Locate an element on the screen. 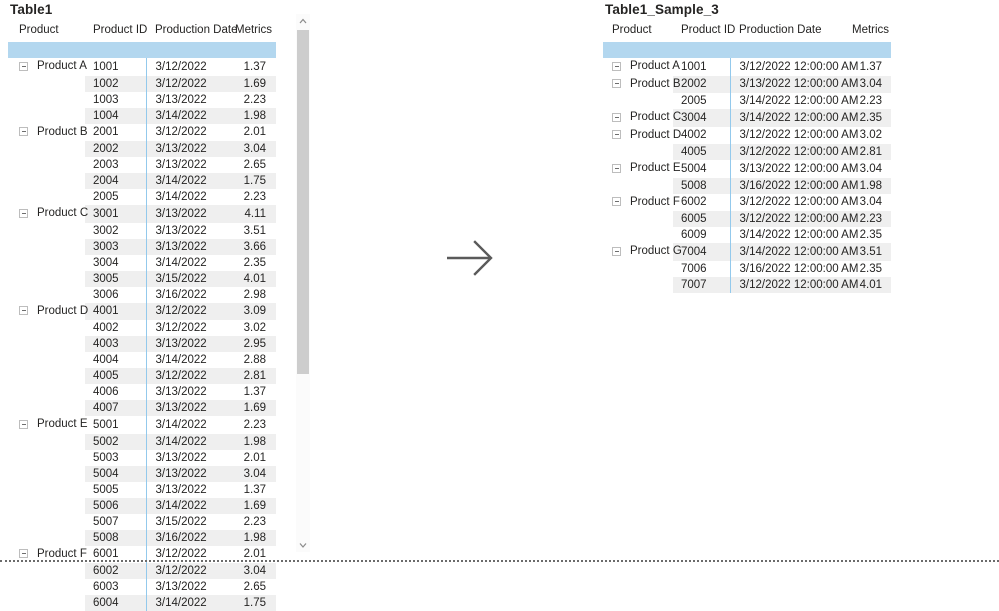 This screenshot has width=999, height=611. table-row: 4005 3/12/2022 12:00:00 AM 2.81 is located at coordinates (747, 152).